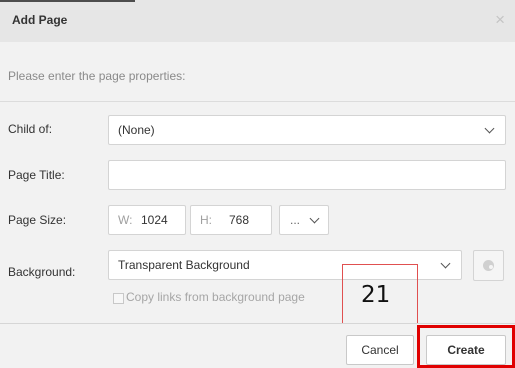  Describe the element at coordinates (118, 298) in the screenshot. I see `copy-links-checkbox` at that location.